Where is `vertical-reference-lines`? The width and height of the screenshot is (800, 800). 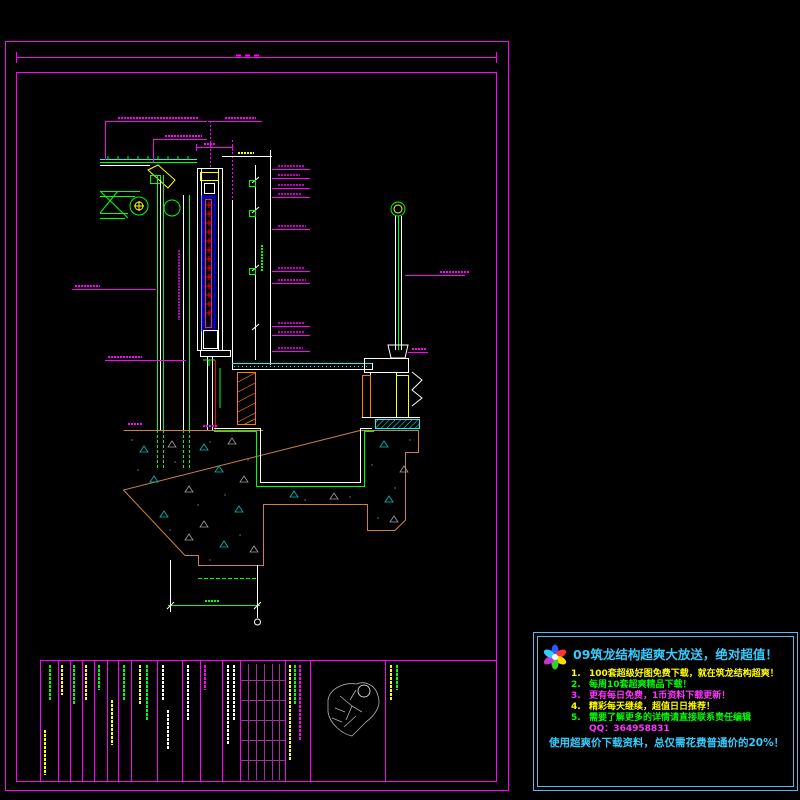 vertical-reference-lines is located at coordinates (251, 257).